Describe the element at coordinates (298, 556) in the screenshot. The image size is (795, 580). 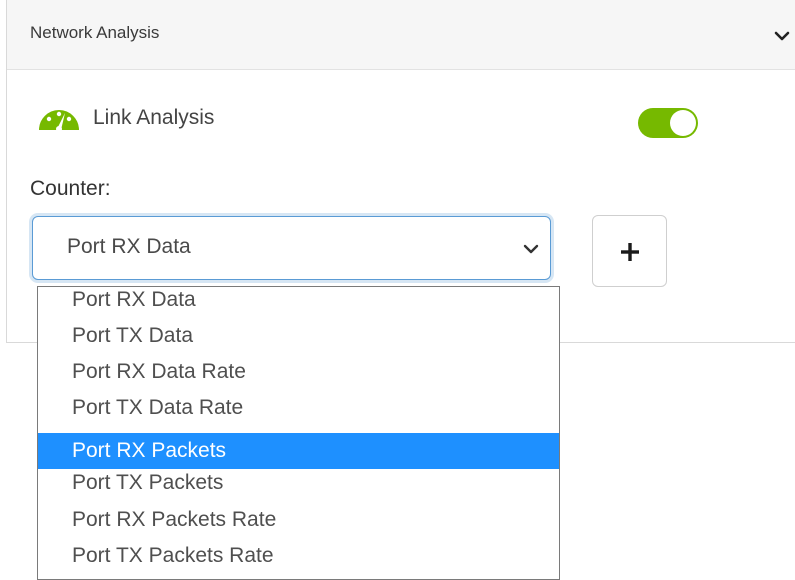
I see `dropdown-option: Port TX Packets Rate` at that location.